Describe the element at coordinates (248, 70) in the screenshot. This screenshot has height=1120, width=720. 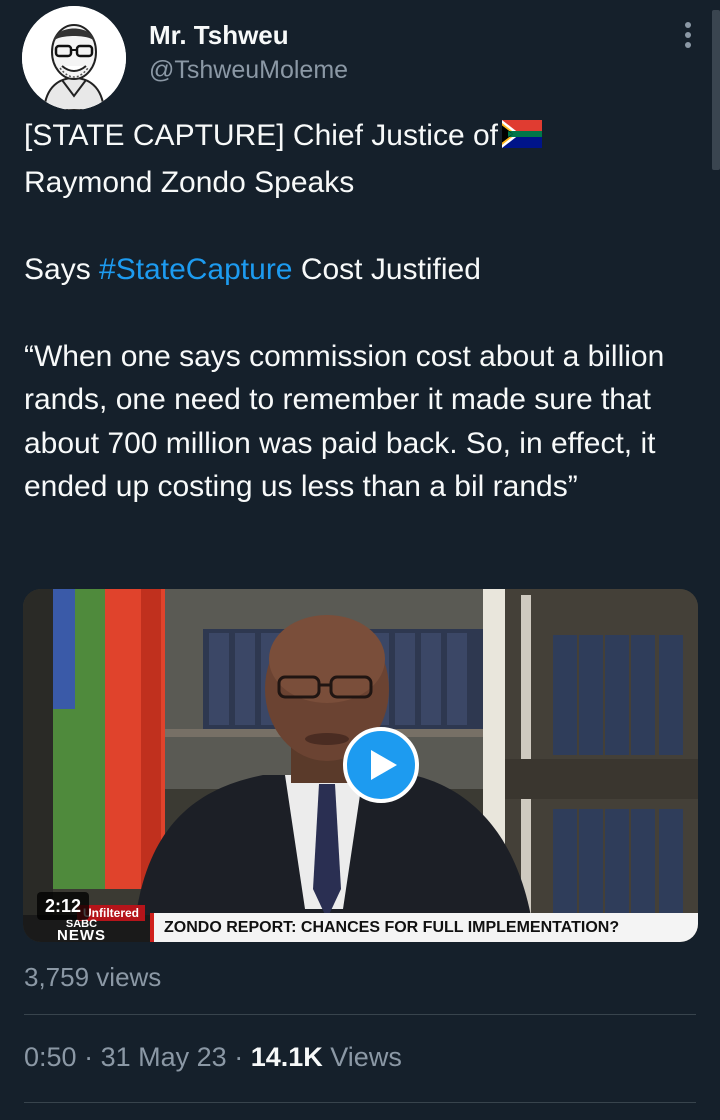
I see `user-handle: @TshweuMoleme` at that location.